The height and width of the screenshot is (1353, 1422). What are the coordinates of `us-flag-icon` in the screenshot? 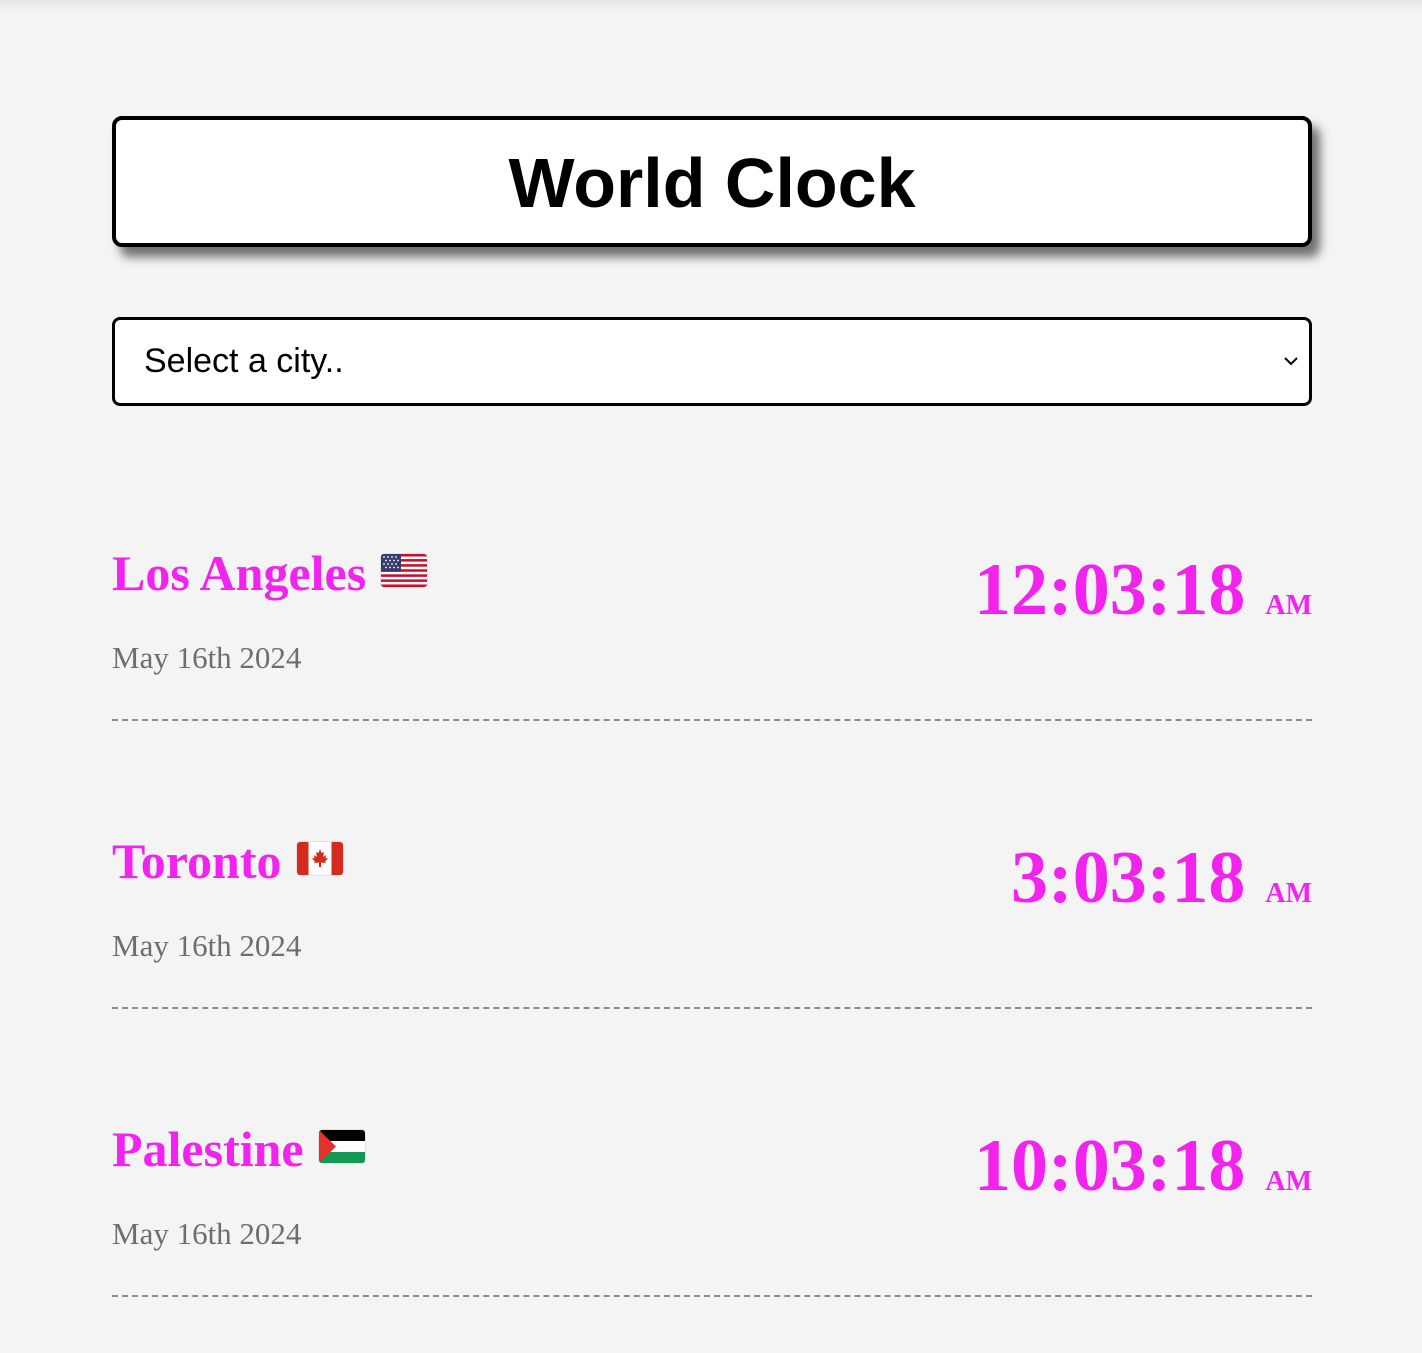 It's located at (404, 570).